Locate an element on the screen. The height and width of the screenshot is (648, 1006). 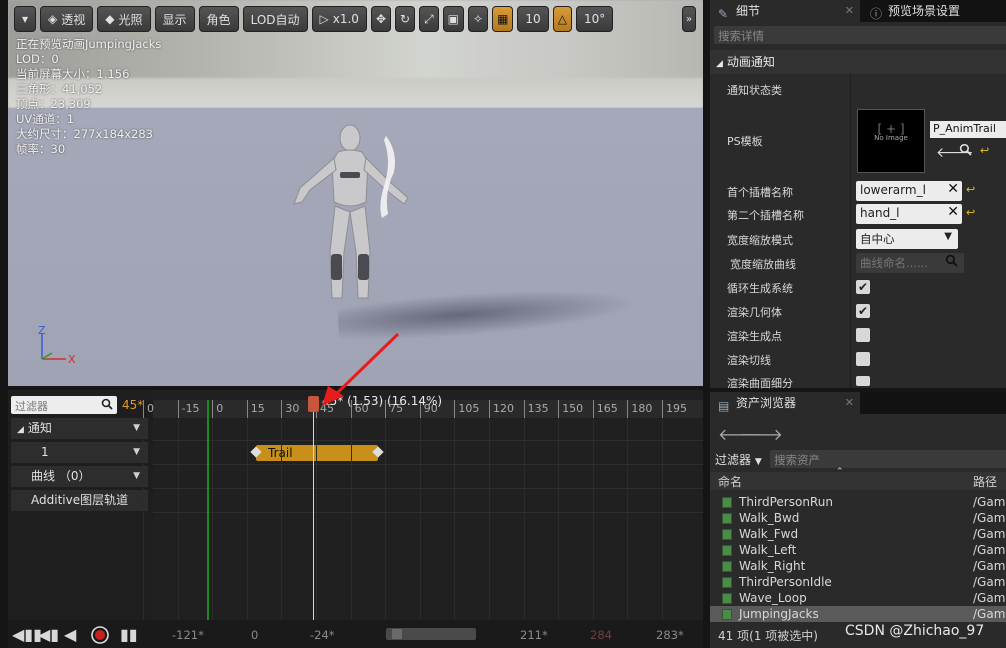
rotate-button: ↻ is located at coordinates (405, 19).